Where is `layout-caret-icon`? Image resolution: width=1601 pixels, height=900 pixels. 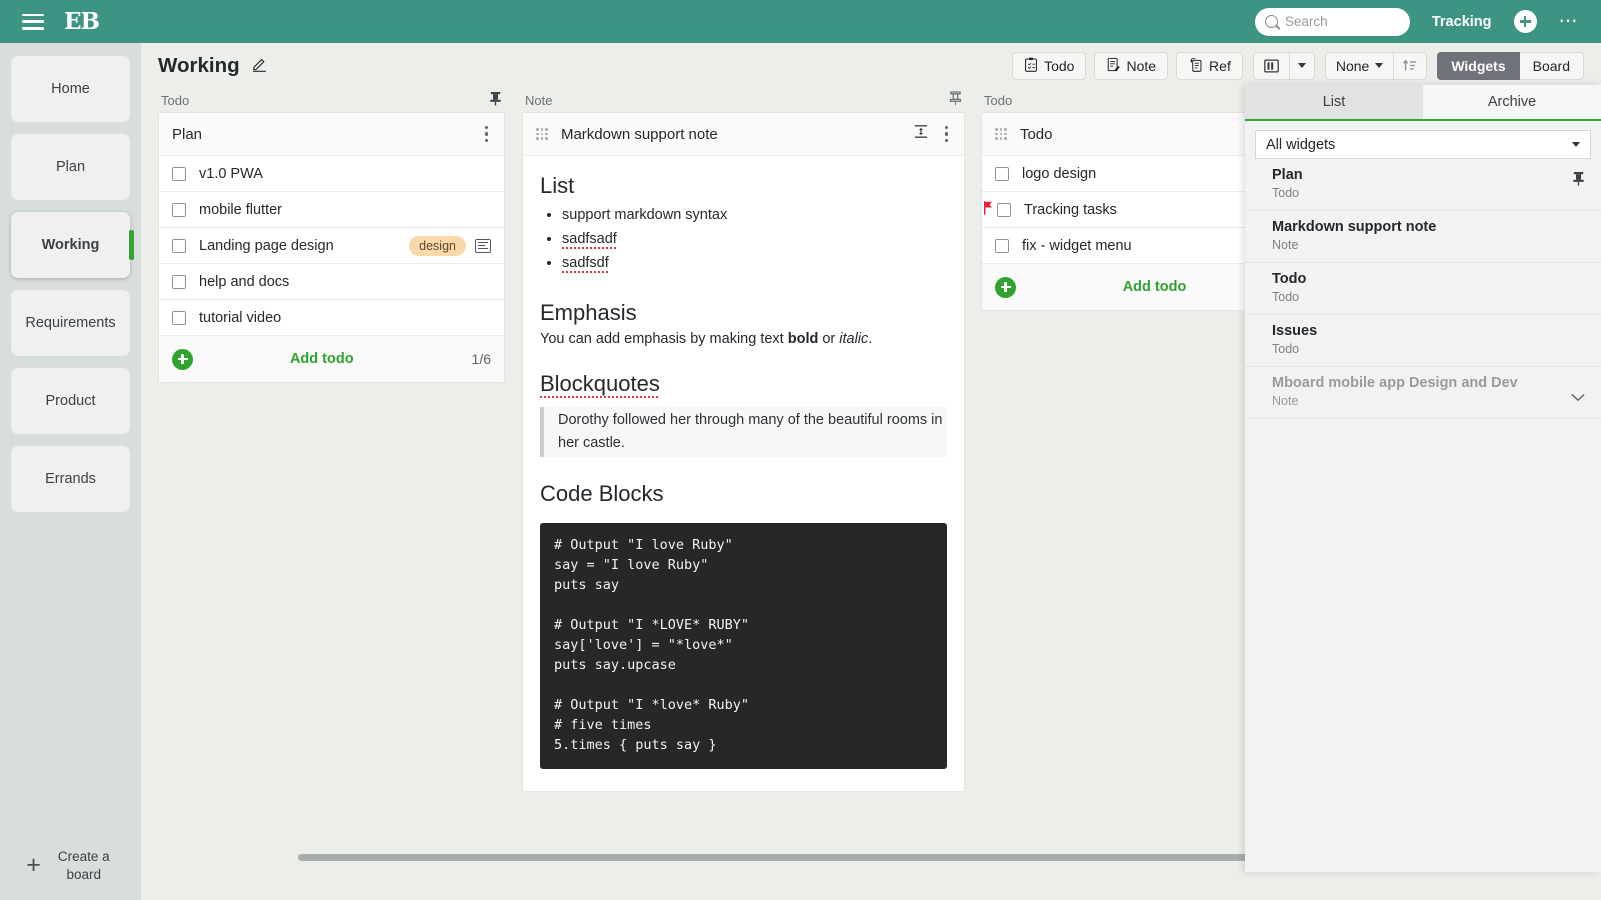 layout-caret-icon is located at coordinates (1302, 65).